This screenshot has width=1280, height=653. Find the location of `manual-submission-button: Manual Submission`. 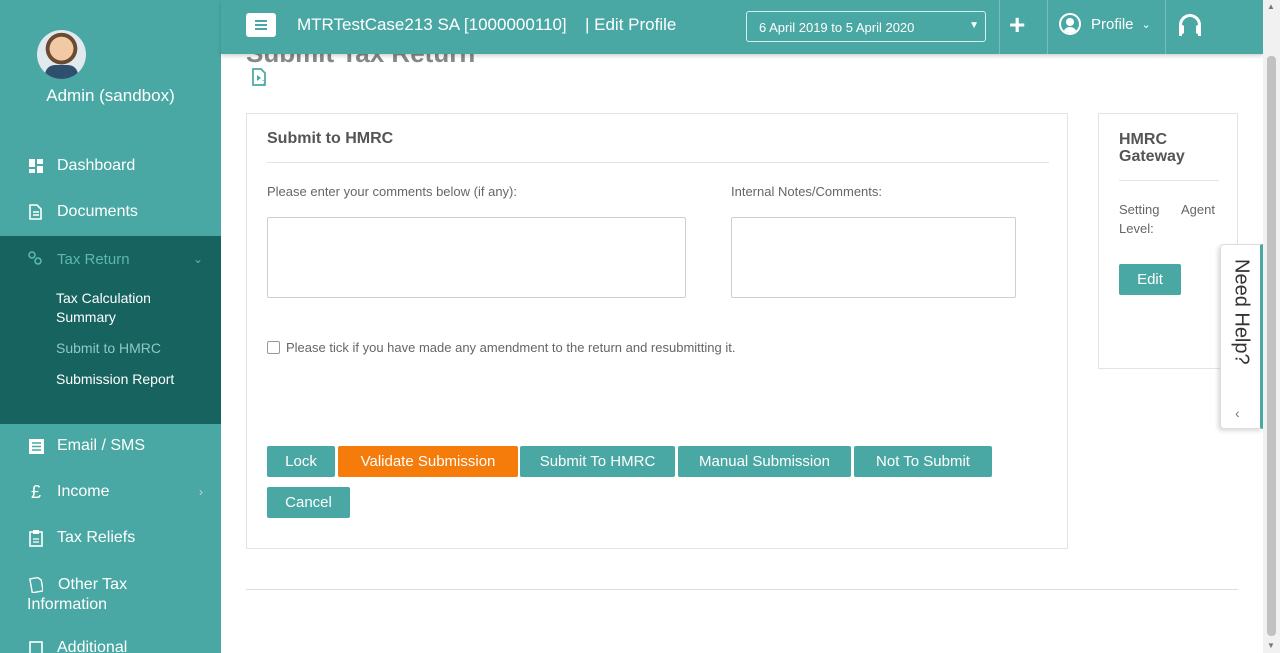

manual-submission-button: Manual Submission is located at coordinates (764, 461).